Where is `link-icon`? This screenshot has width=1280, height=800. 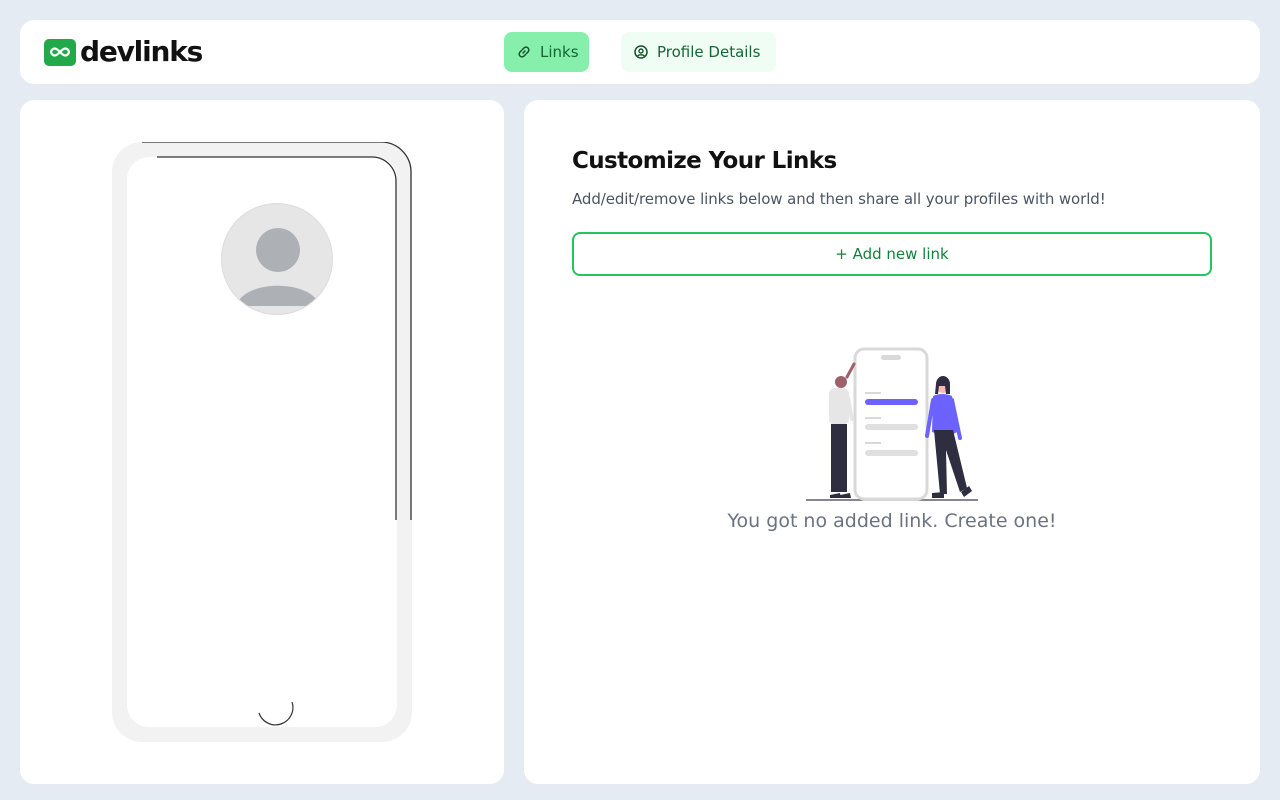
link-icon is located at coordinates (524, 52).